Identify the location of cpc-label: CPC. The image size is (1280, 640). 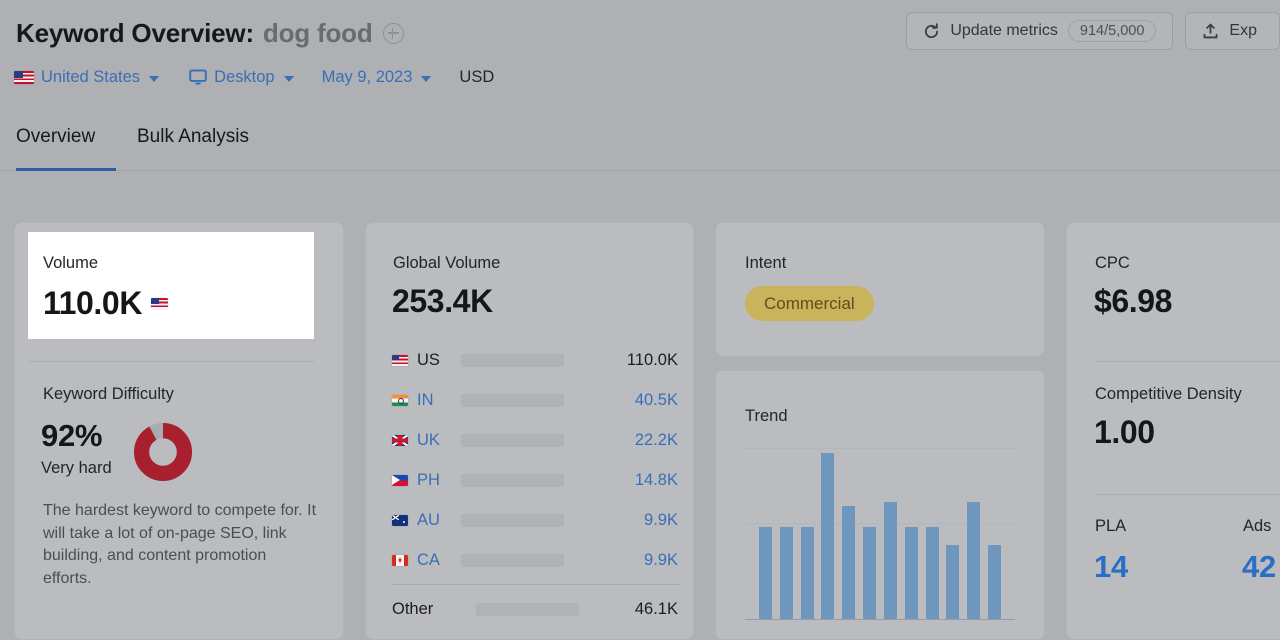
(1112, 263).